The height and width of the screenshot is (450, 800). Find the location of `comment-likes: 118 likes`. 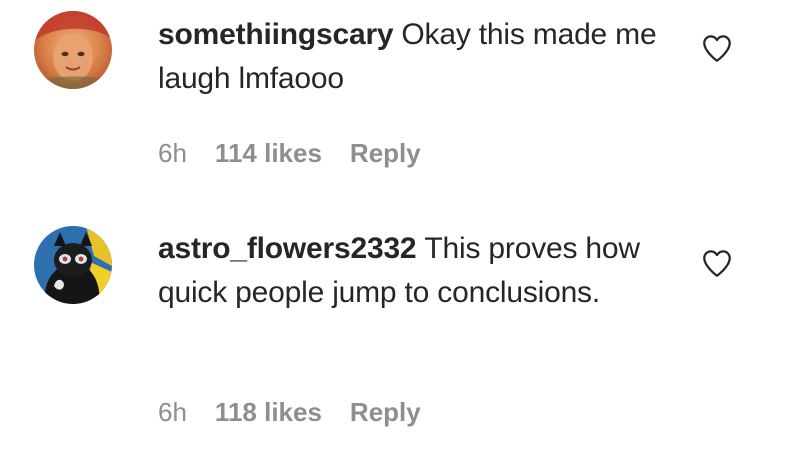

comment-likes: 118 likes is located at coordinates (268, 412).